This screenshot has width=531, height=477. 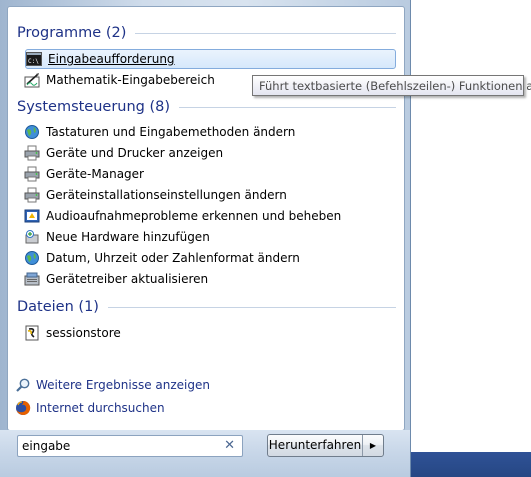 I want to click on math-input-icon, so click(x=32, y=80).